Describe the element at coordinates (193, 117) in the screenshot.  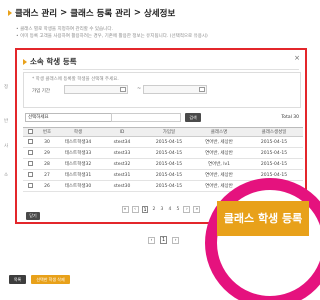
I see `search-button: 검색` at that location.